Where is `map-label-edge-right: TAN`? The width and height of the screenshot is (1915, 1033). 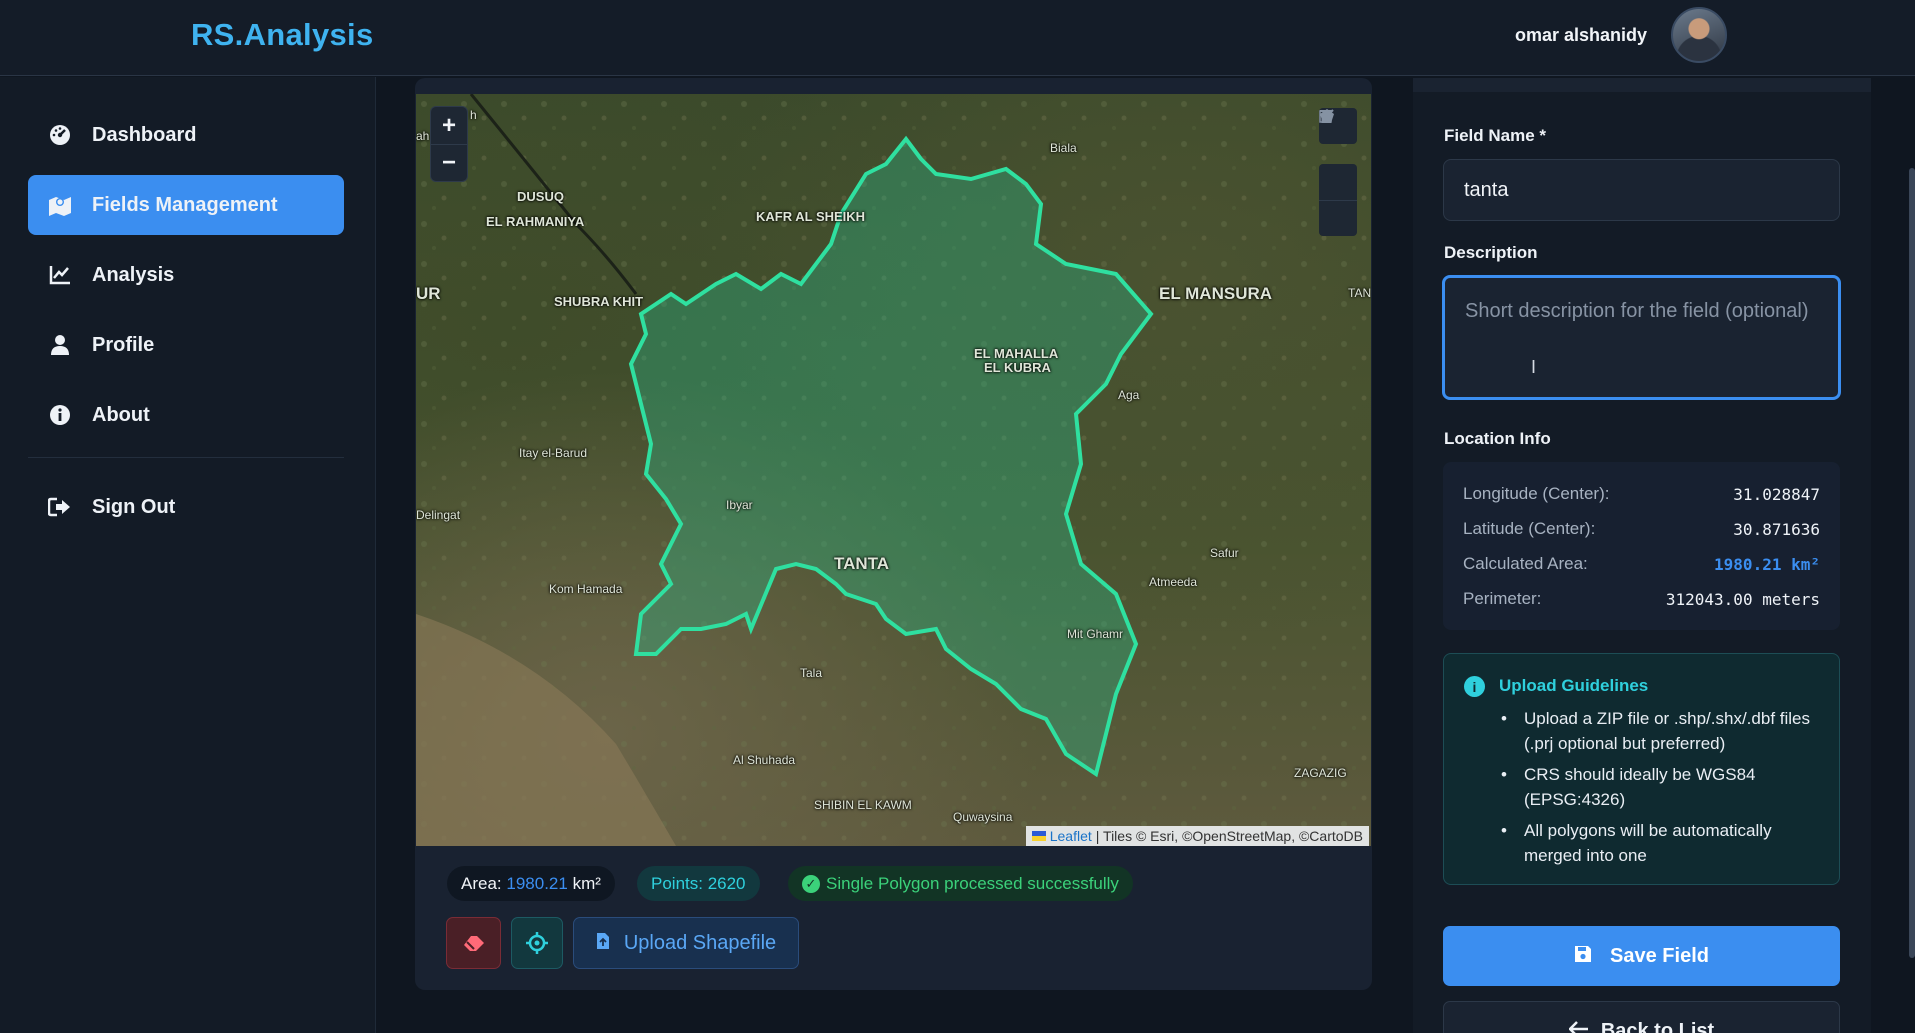
map-label-edge-right: TAN is located at coordinates (1359, 293).